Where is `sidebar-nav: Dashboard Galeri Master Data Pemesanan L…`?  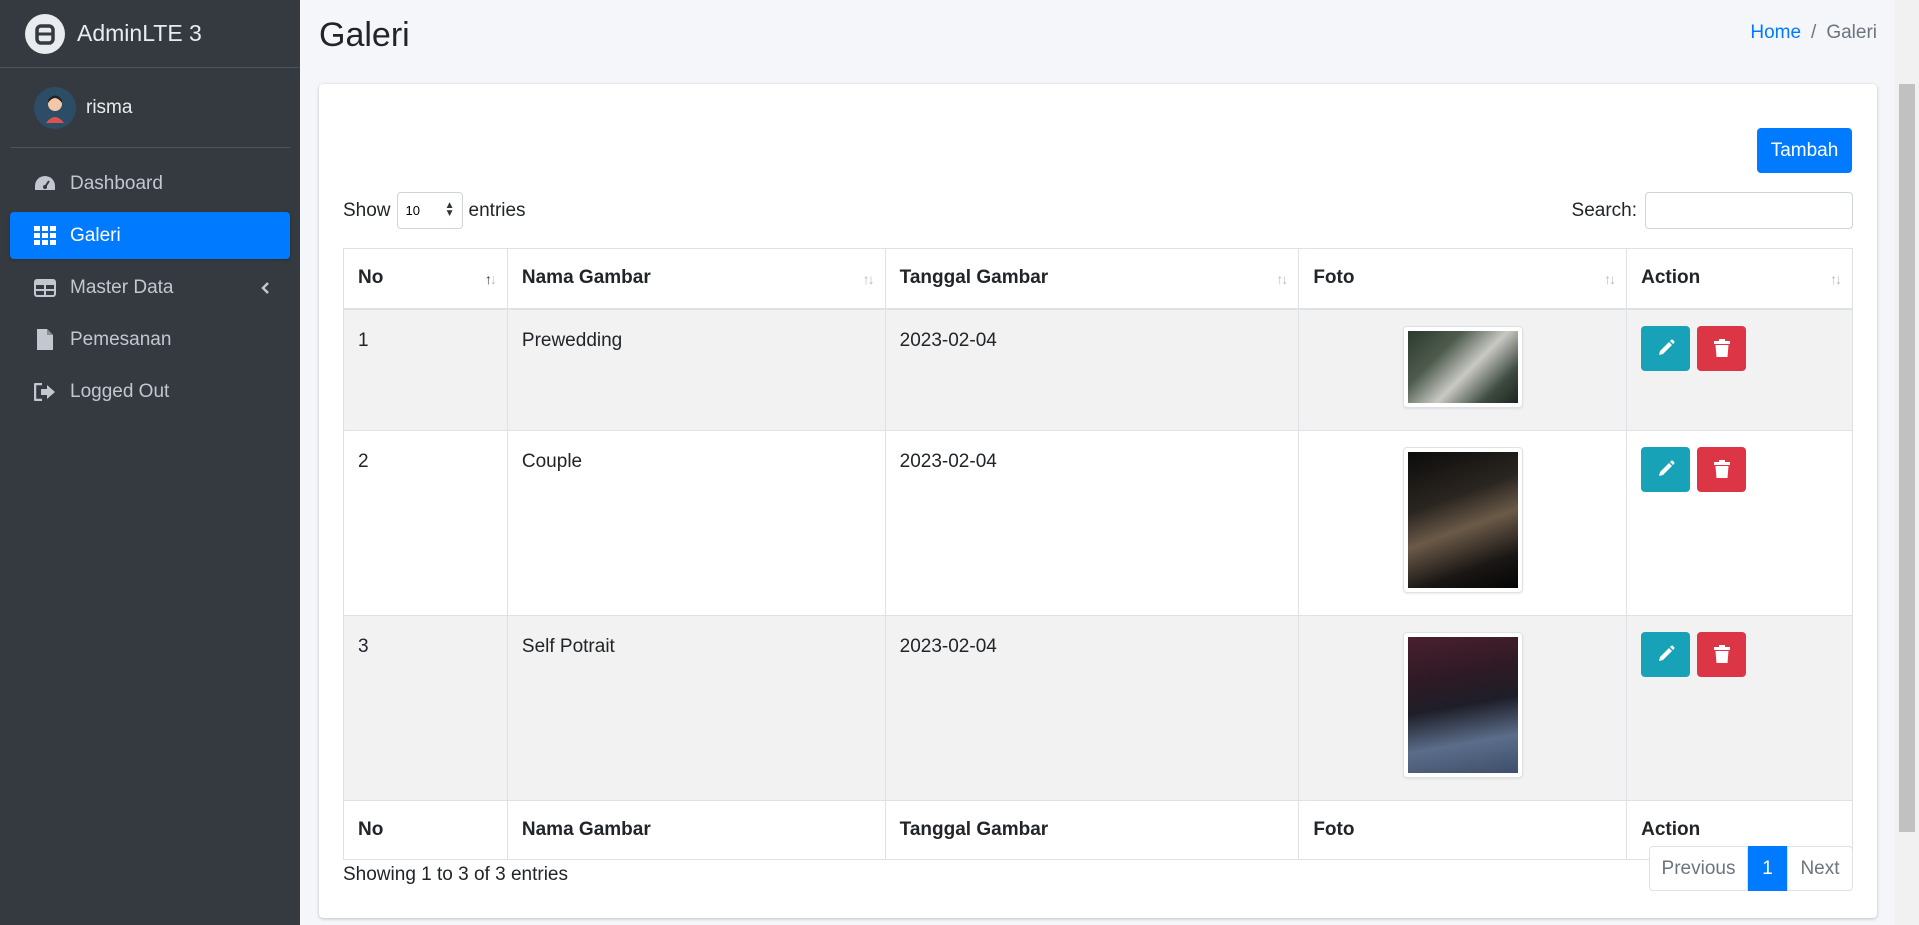
sidebar-nav: Dashboard Galeri Master Data Pemesanan L… is located at coordinates (150, 281).